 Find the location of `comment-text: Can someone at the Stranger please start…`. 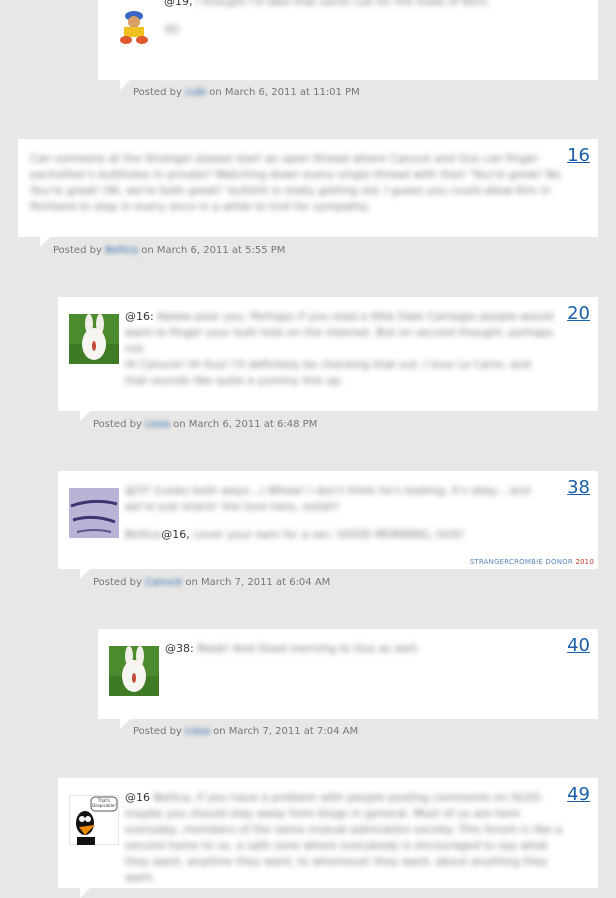

comment-text: Can someone at the Stranger please start… is located at coordinates (295, 182).